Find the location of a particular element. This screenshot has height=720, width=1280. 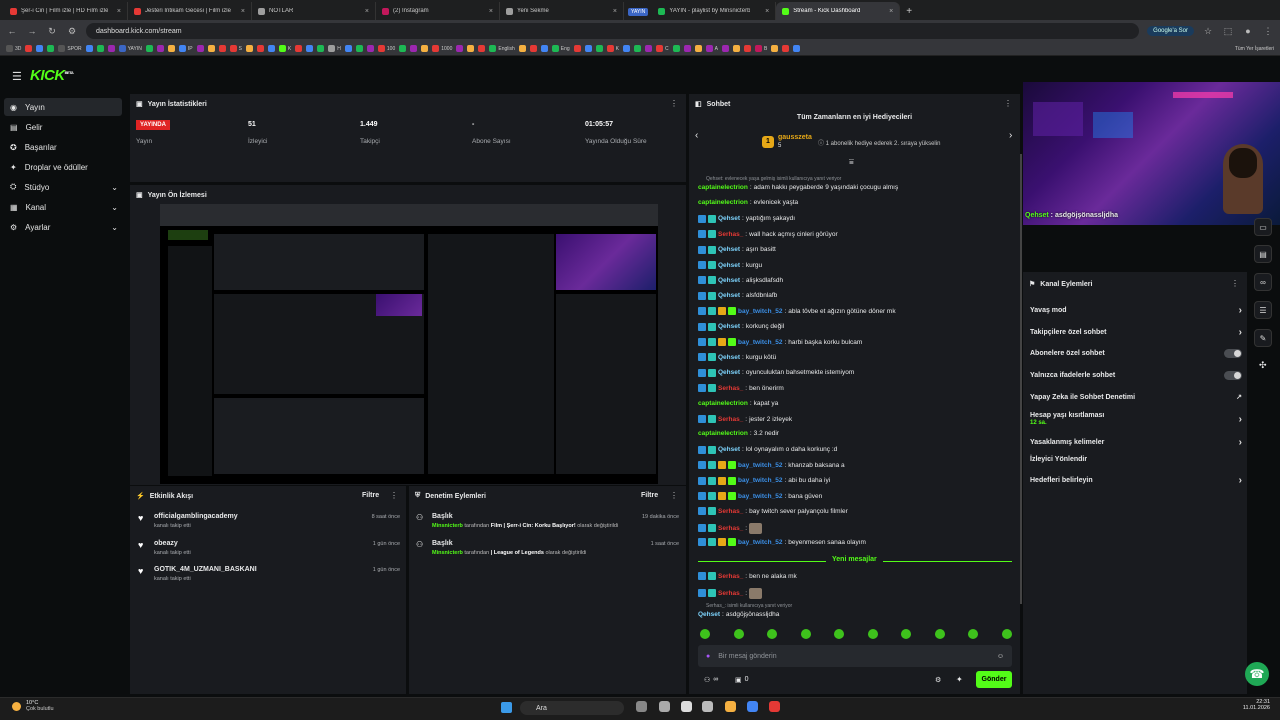

rail-tool-icon: ✎ is located at coordinates (1263, 338).